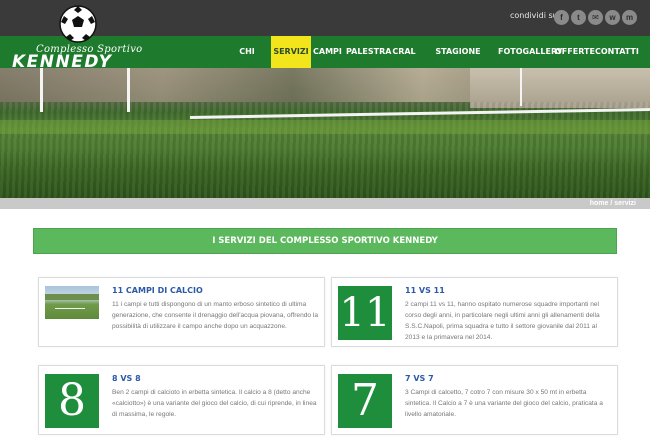 Image resolution: width=650 pixels, height=440 pixels. Describe the element at coordinates (325, 203) in the screenshot. I see `breadcrumb-bar: home / servizi` at that location.